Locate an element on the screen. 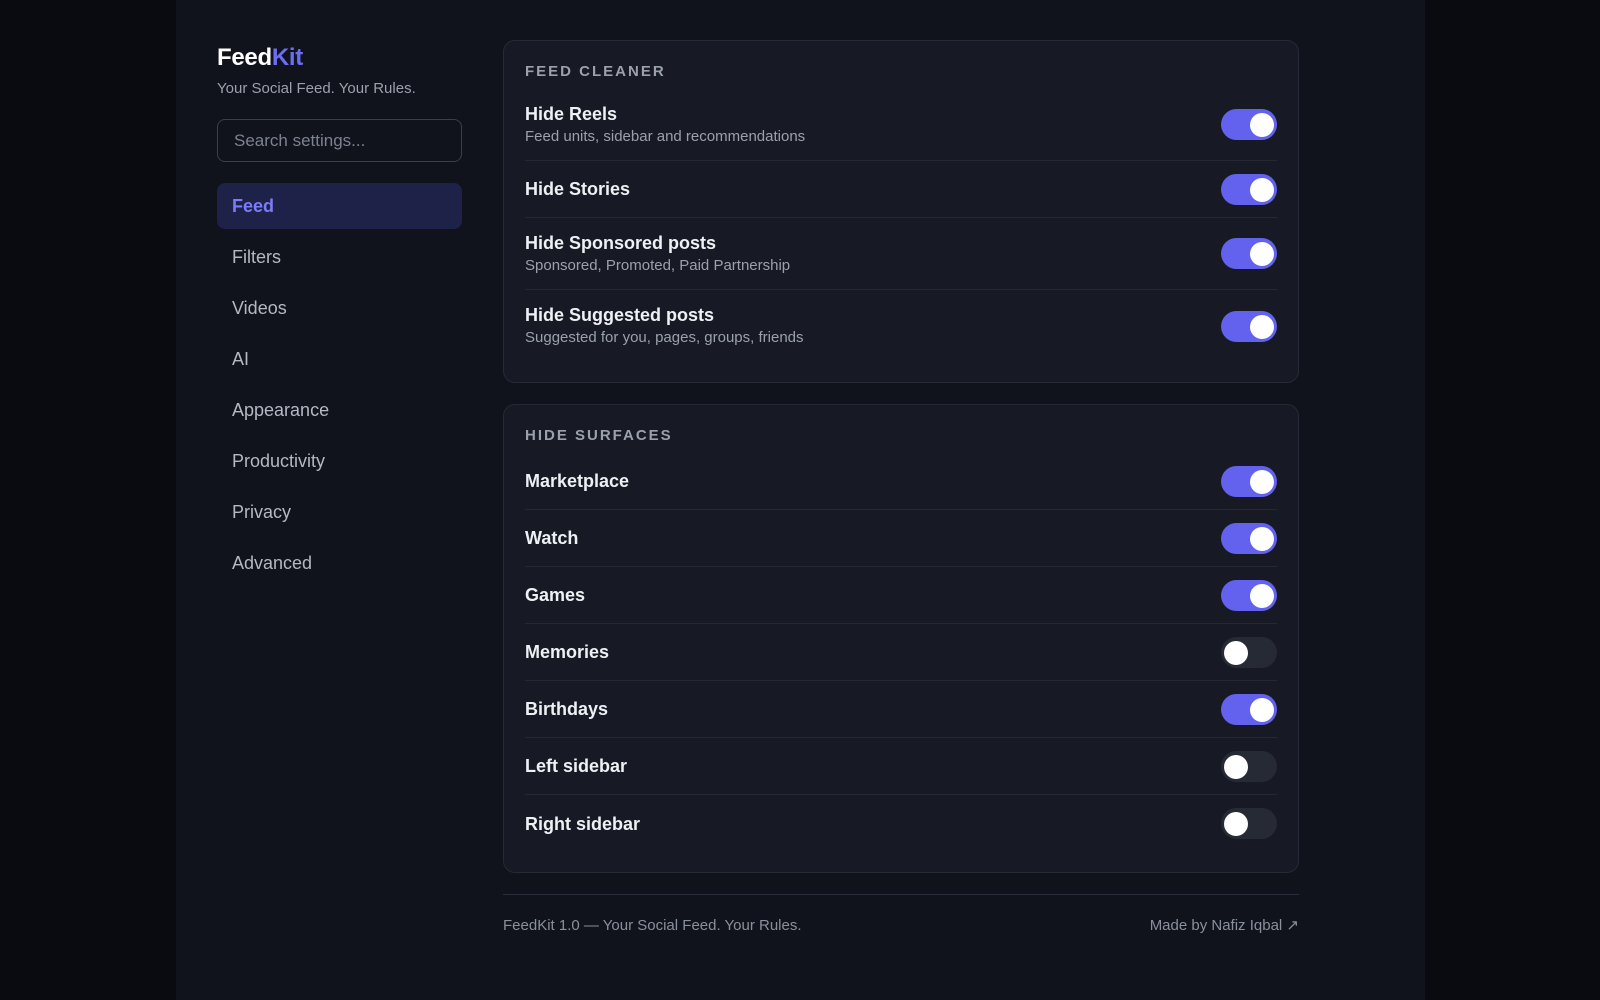  hide-suggested-toggle is located at coordinates (1249, 326).